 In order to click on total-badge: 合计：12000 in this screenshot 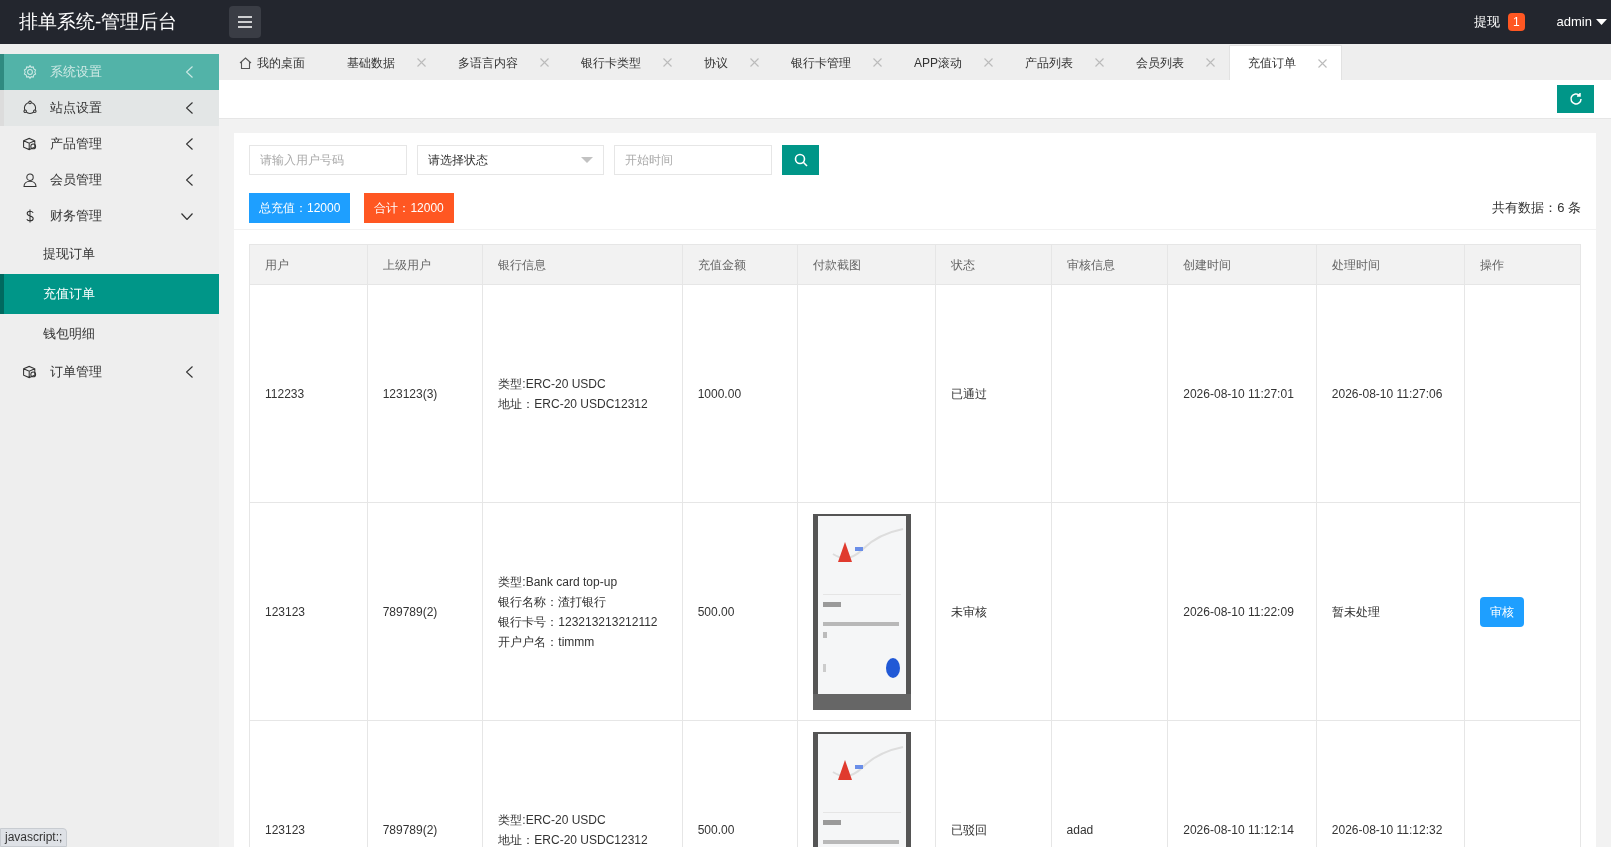, I will do `click(409, 207)`.